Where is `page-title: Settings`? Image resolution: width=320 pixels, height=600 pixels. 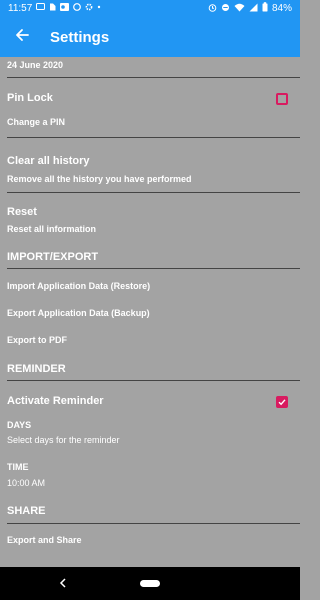
page-title: Settings is located at coordinates (80, 37).